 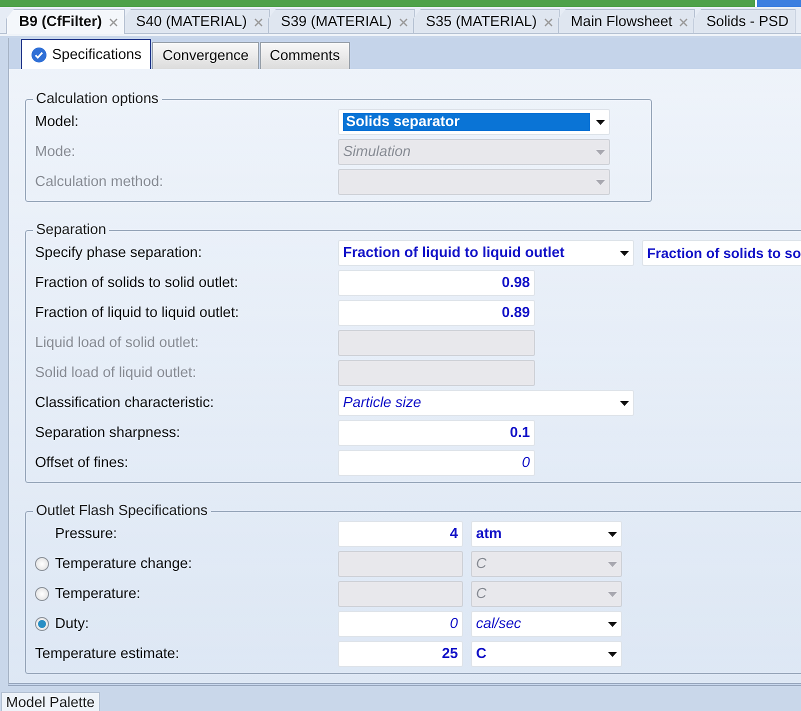 I want to click on field-label: Offset of fines:, so click(x=81, y=463).